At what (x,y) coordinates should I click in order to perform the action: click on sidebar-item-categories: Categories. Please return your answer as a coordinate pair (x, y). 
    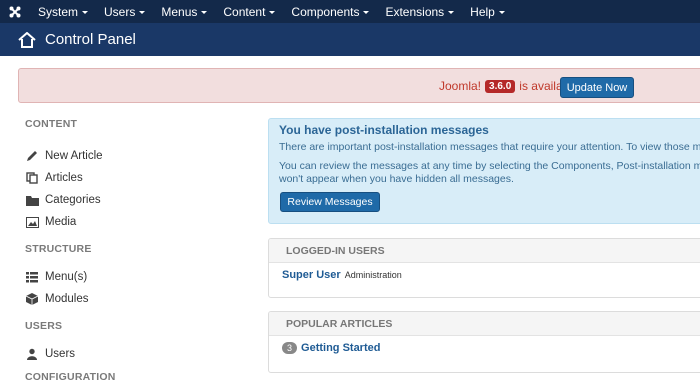
    Looking at the image, I should click on (135, 200).